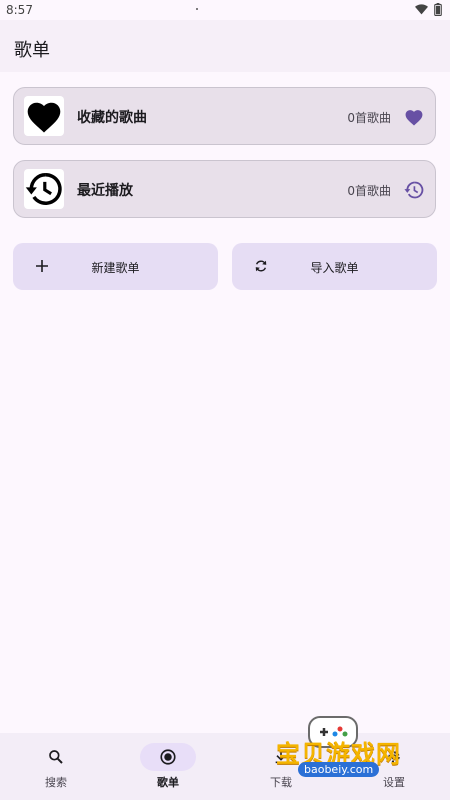  I want to click on import-playlist-label: 导入歌单, so click(334, 268).